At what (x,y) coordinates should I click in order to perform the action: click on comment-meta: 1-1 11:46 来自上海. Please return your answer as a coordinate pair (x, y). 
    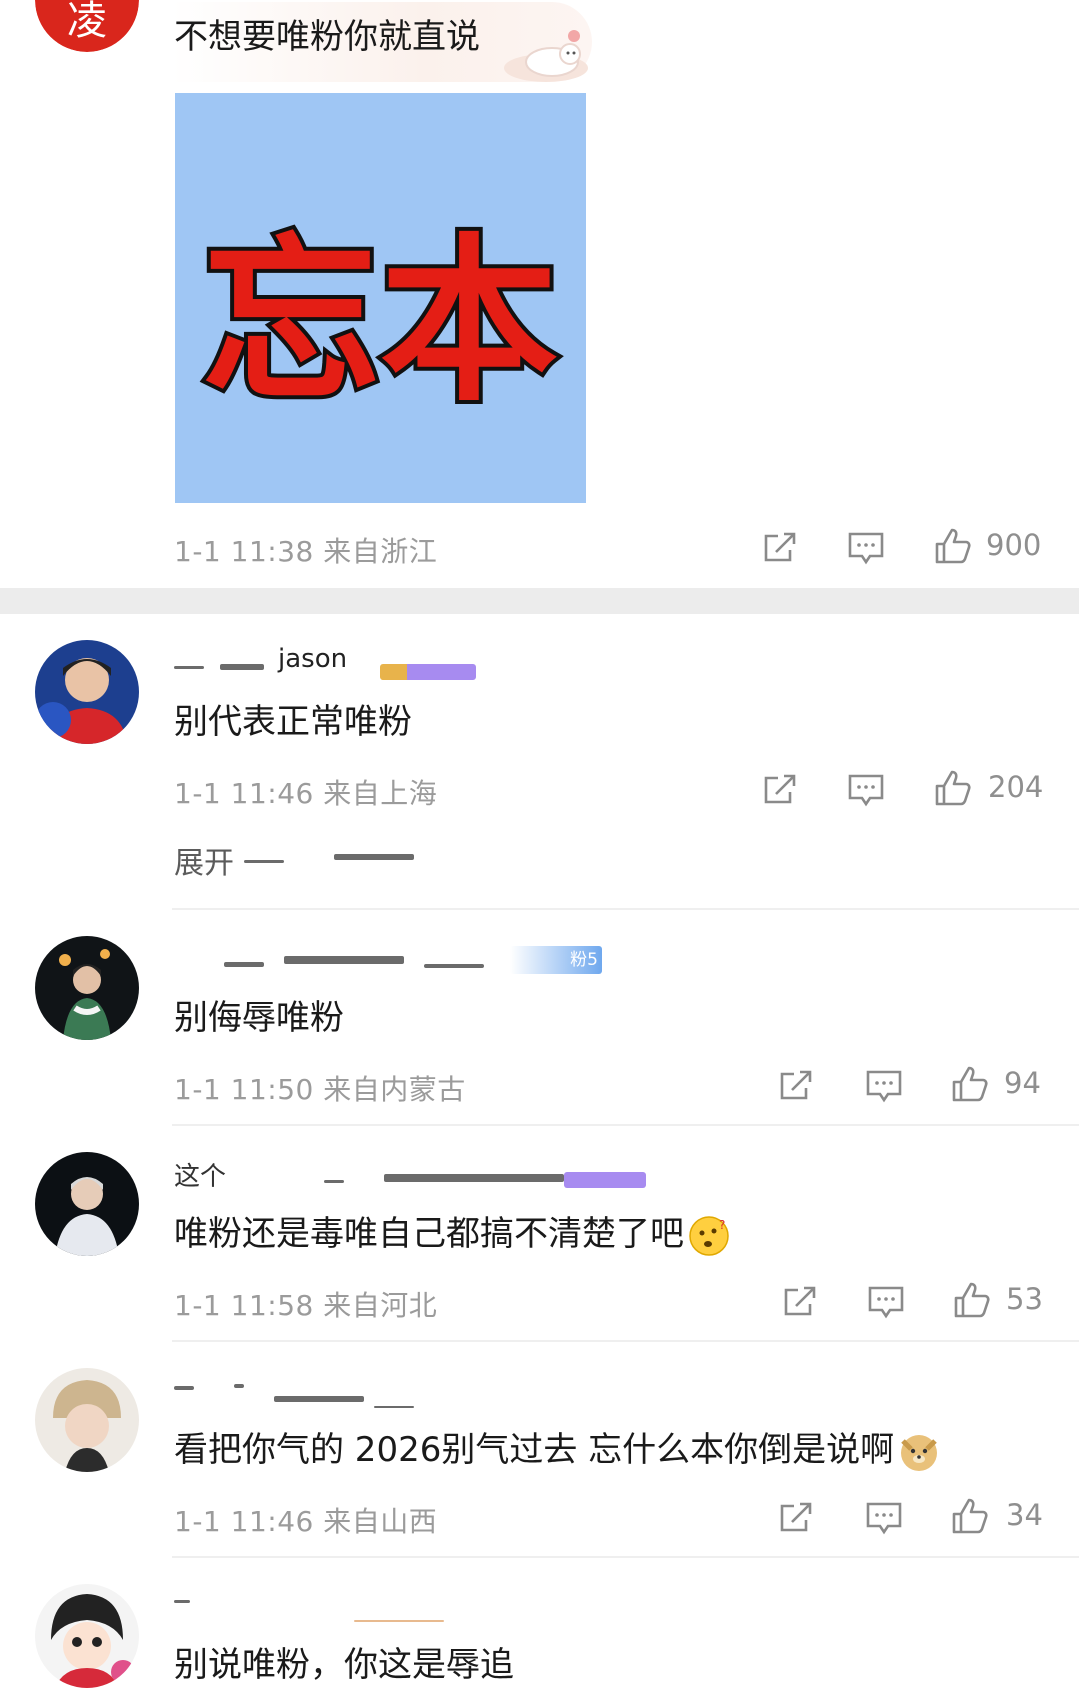
    Looking at the image, I should click on (306, 793).